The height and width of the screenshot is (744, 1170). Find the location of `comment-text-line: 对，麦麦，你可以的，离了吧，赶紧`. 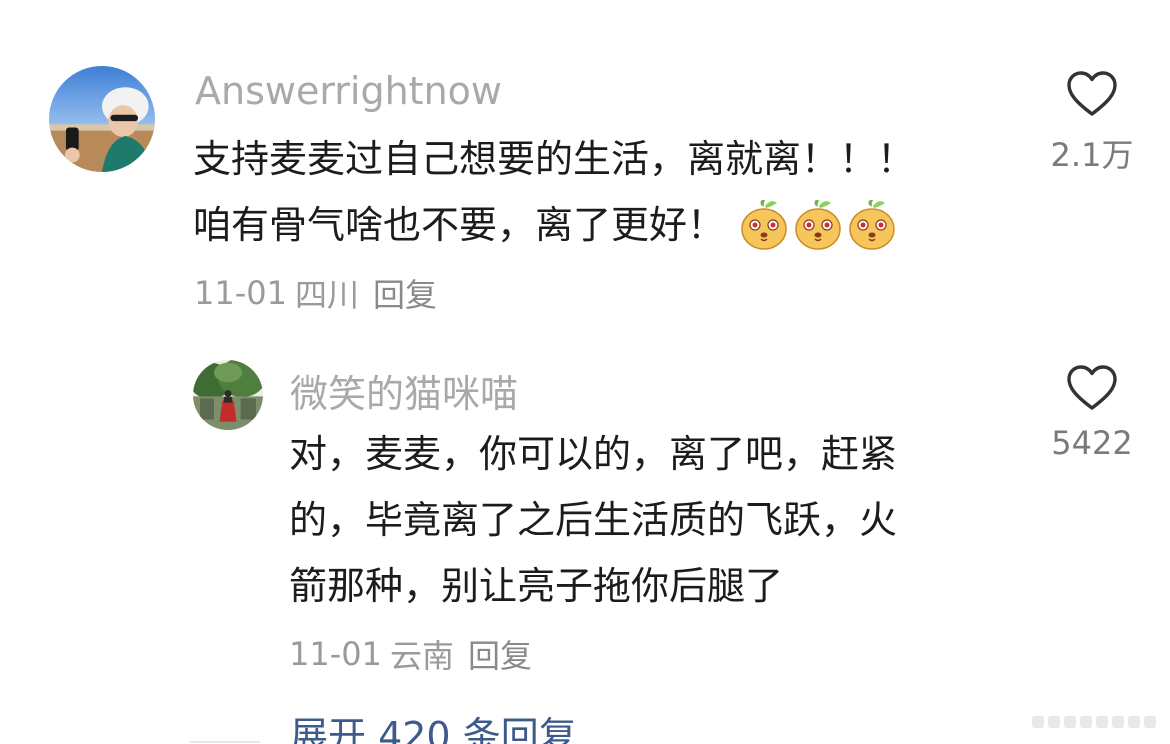

comment-text-line: 对，麦麦，你可以的，离了吧，赶紧 is located at coordinates (593, 454).